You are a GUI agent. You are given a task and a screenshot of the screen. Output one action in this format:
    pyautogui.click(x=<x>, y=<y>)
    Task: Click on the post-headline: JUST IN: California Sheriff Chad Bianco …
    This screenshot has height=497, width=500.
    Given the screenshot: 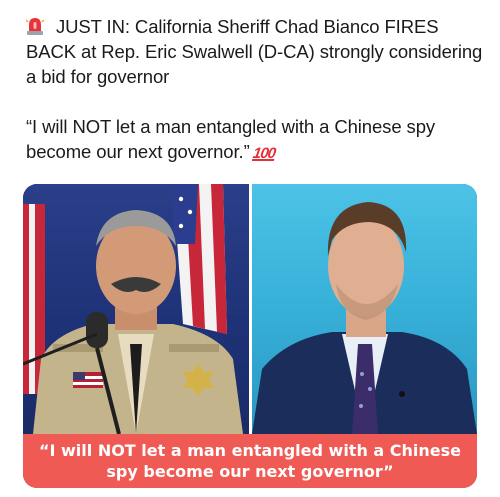 What is the action you would take?
    pyautogui.click(x=255, y=51)
    